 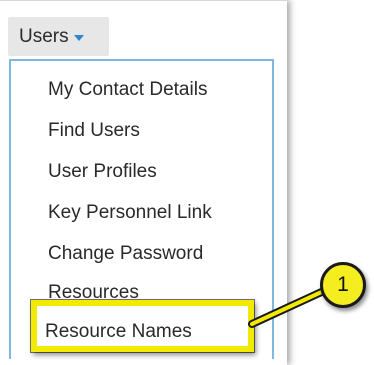 I want to click on users-dropdown-toggle: Users, so click(x=58, y=36).